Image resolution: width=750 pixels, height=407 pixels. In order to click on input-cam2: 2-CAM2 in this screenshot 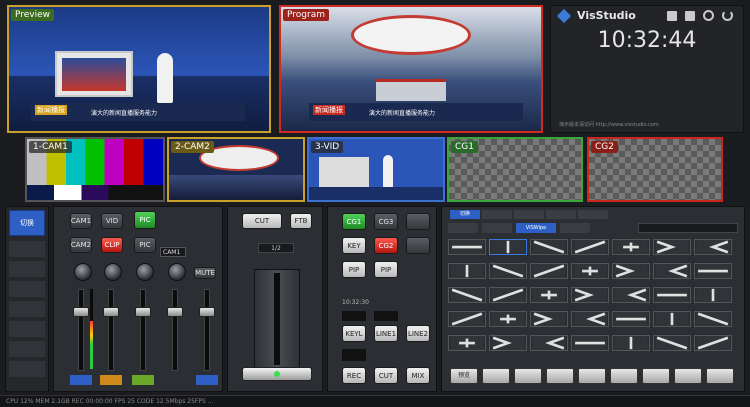, I will do `click(236, 169)`.